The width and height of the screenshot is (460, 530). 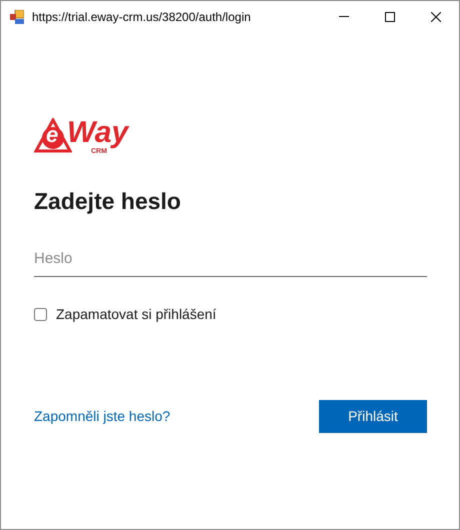 What do you see at coordinates (373, 416) in the screenshot?
I see `sign-in-button: Přihlásit` at bounding box center [373, 416].